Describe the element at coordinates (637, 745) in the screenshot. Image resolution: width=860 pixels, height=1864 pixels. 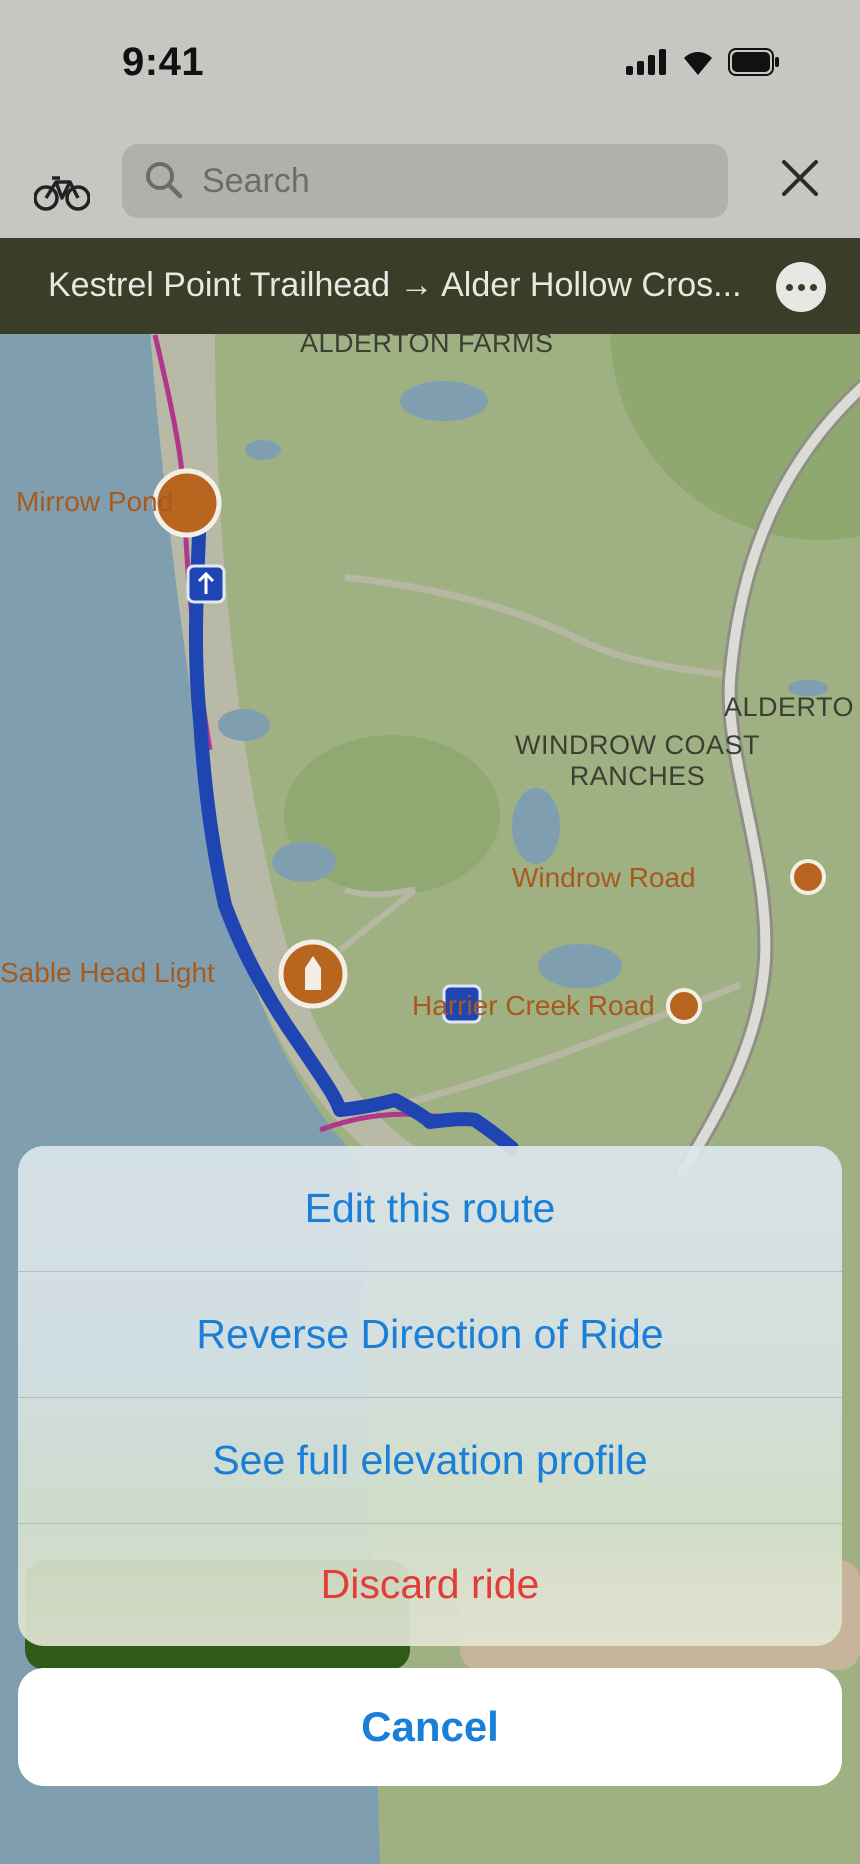
I see `place-label-line: WINDROW COAST` at that location.